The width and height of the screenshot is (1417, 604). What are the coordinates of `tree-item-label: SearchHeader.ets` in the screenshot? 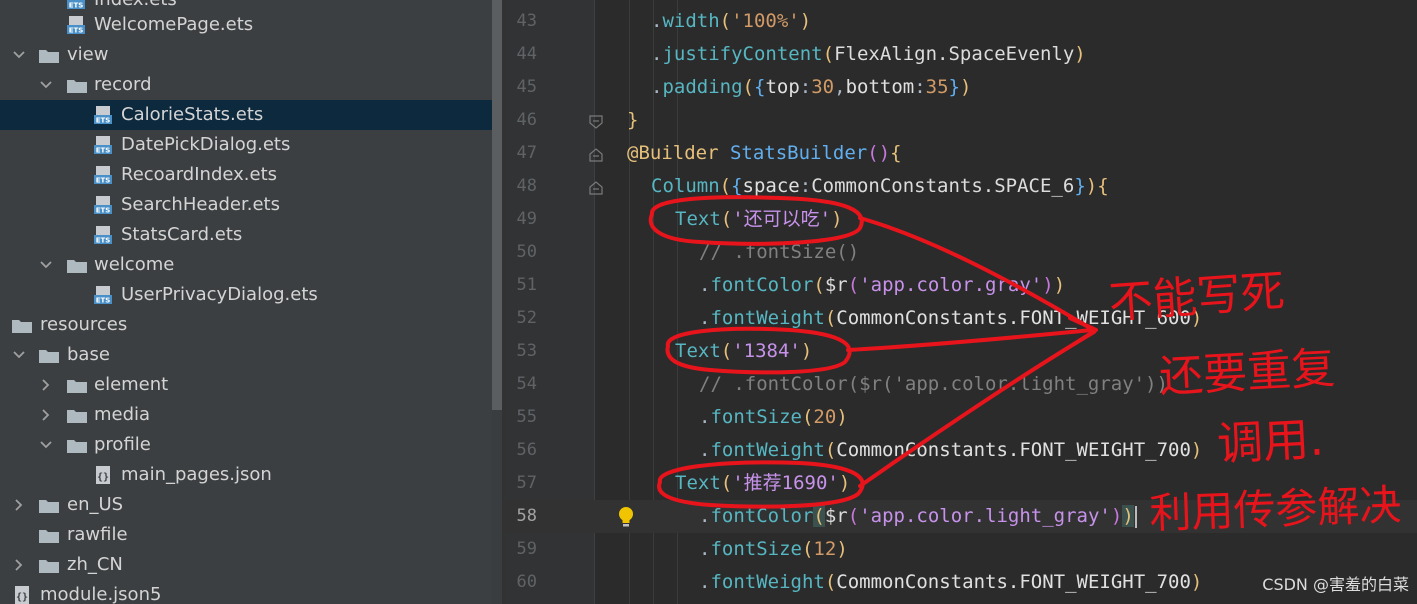 It's located at (200, 204).